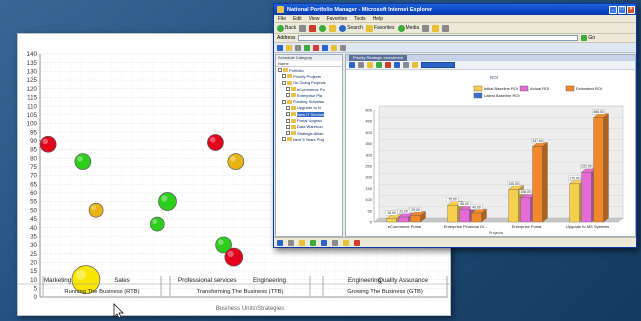 This screenshot has height=321, width=641. Describe the element at coordinates (289, 47) in the screenshot. I see `app-folder-icon` at that location.